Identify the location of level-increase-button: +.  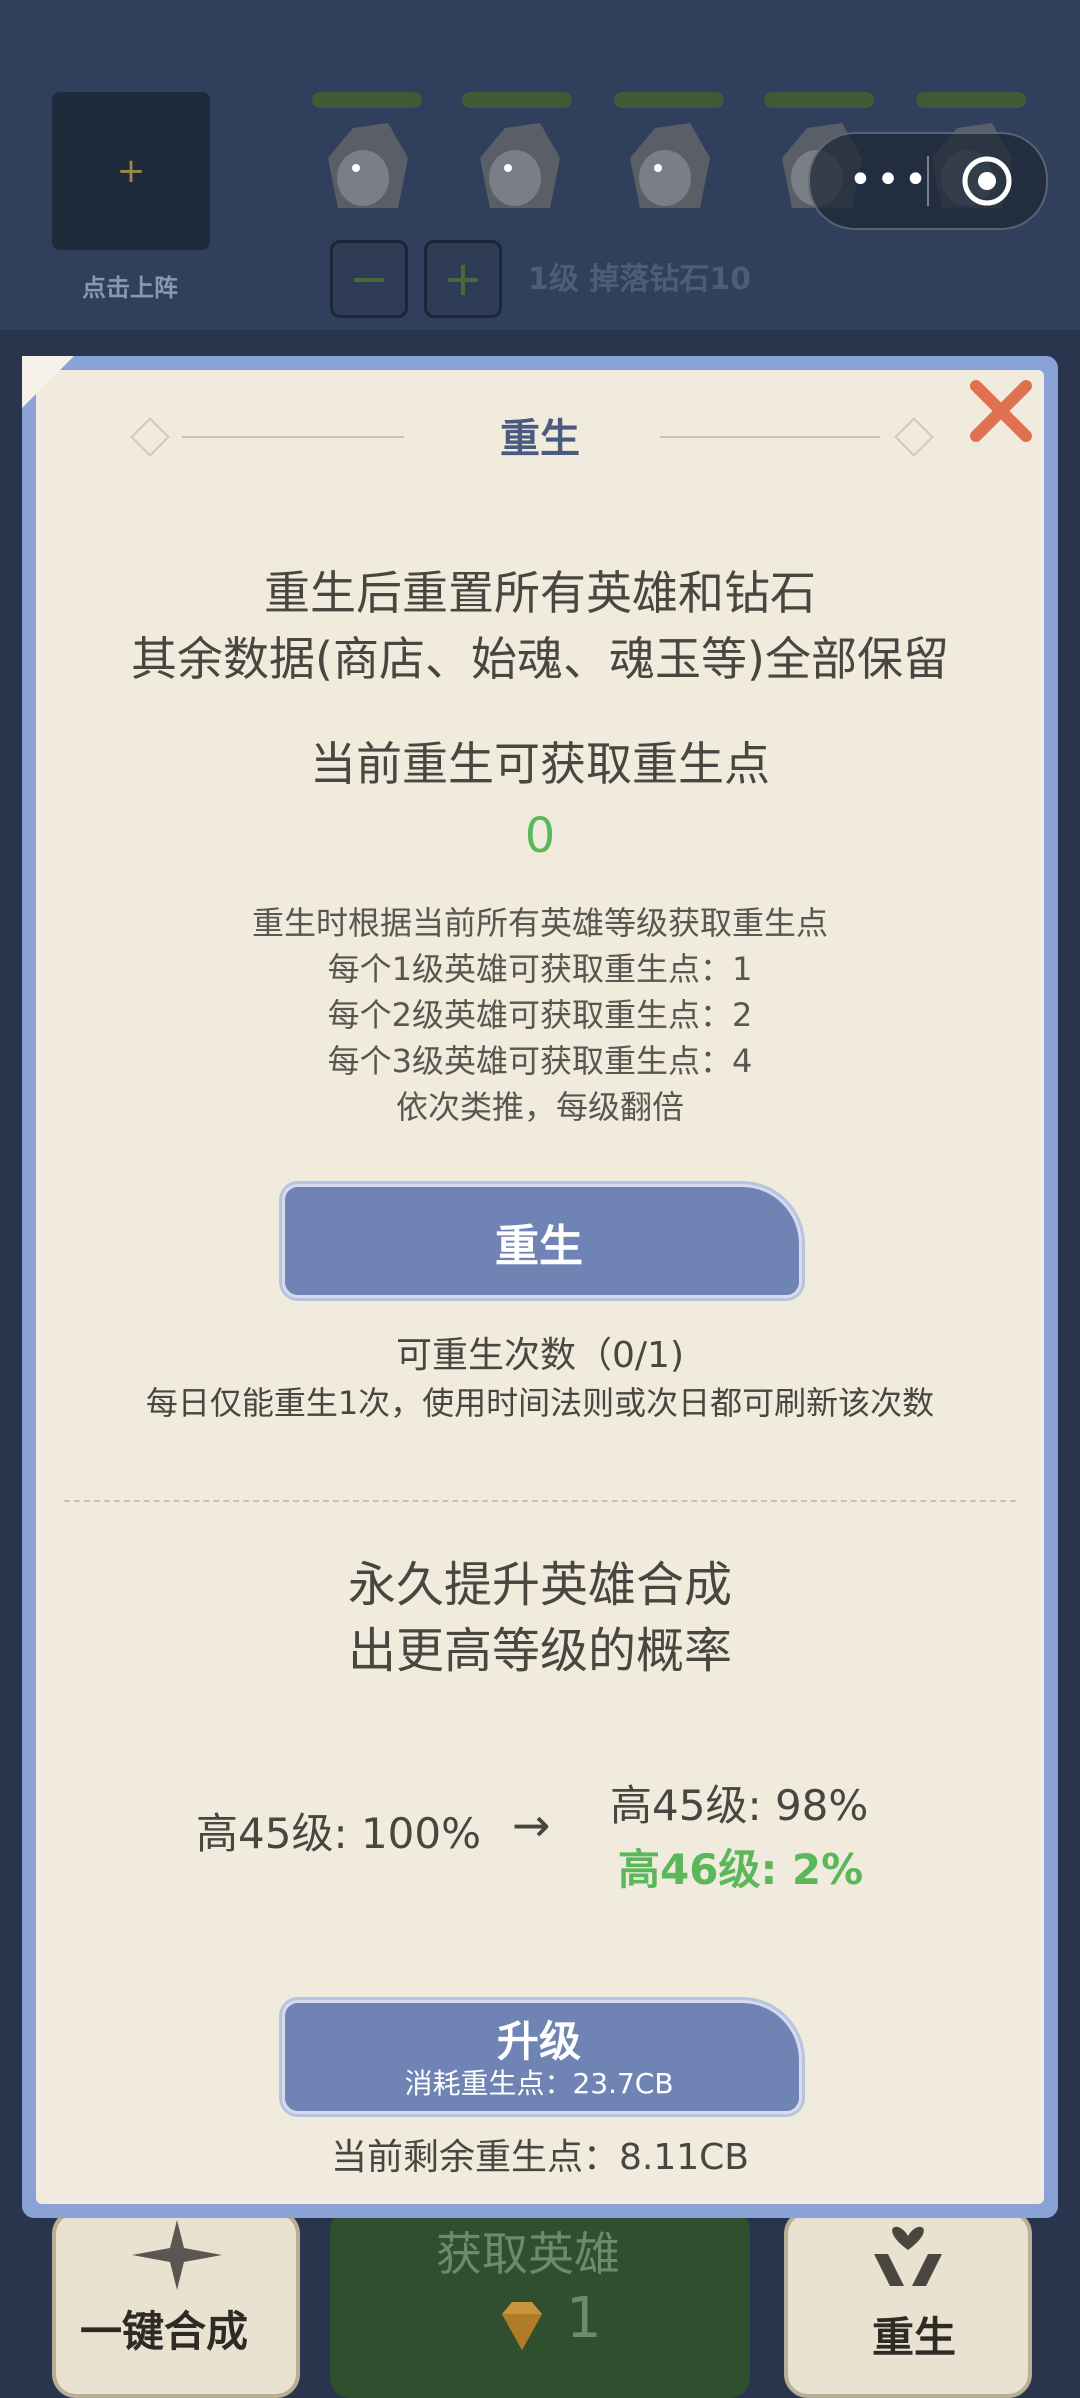
(463, 279).